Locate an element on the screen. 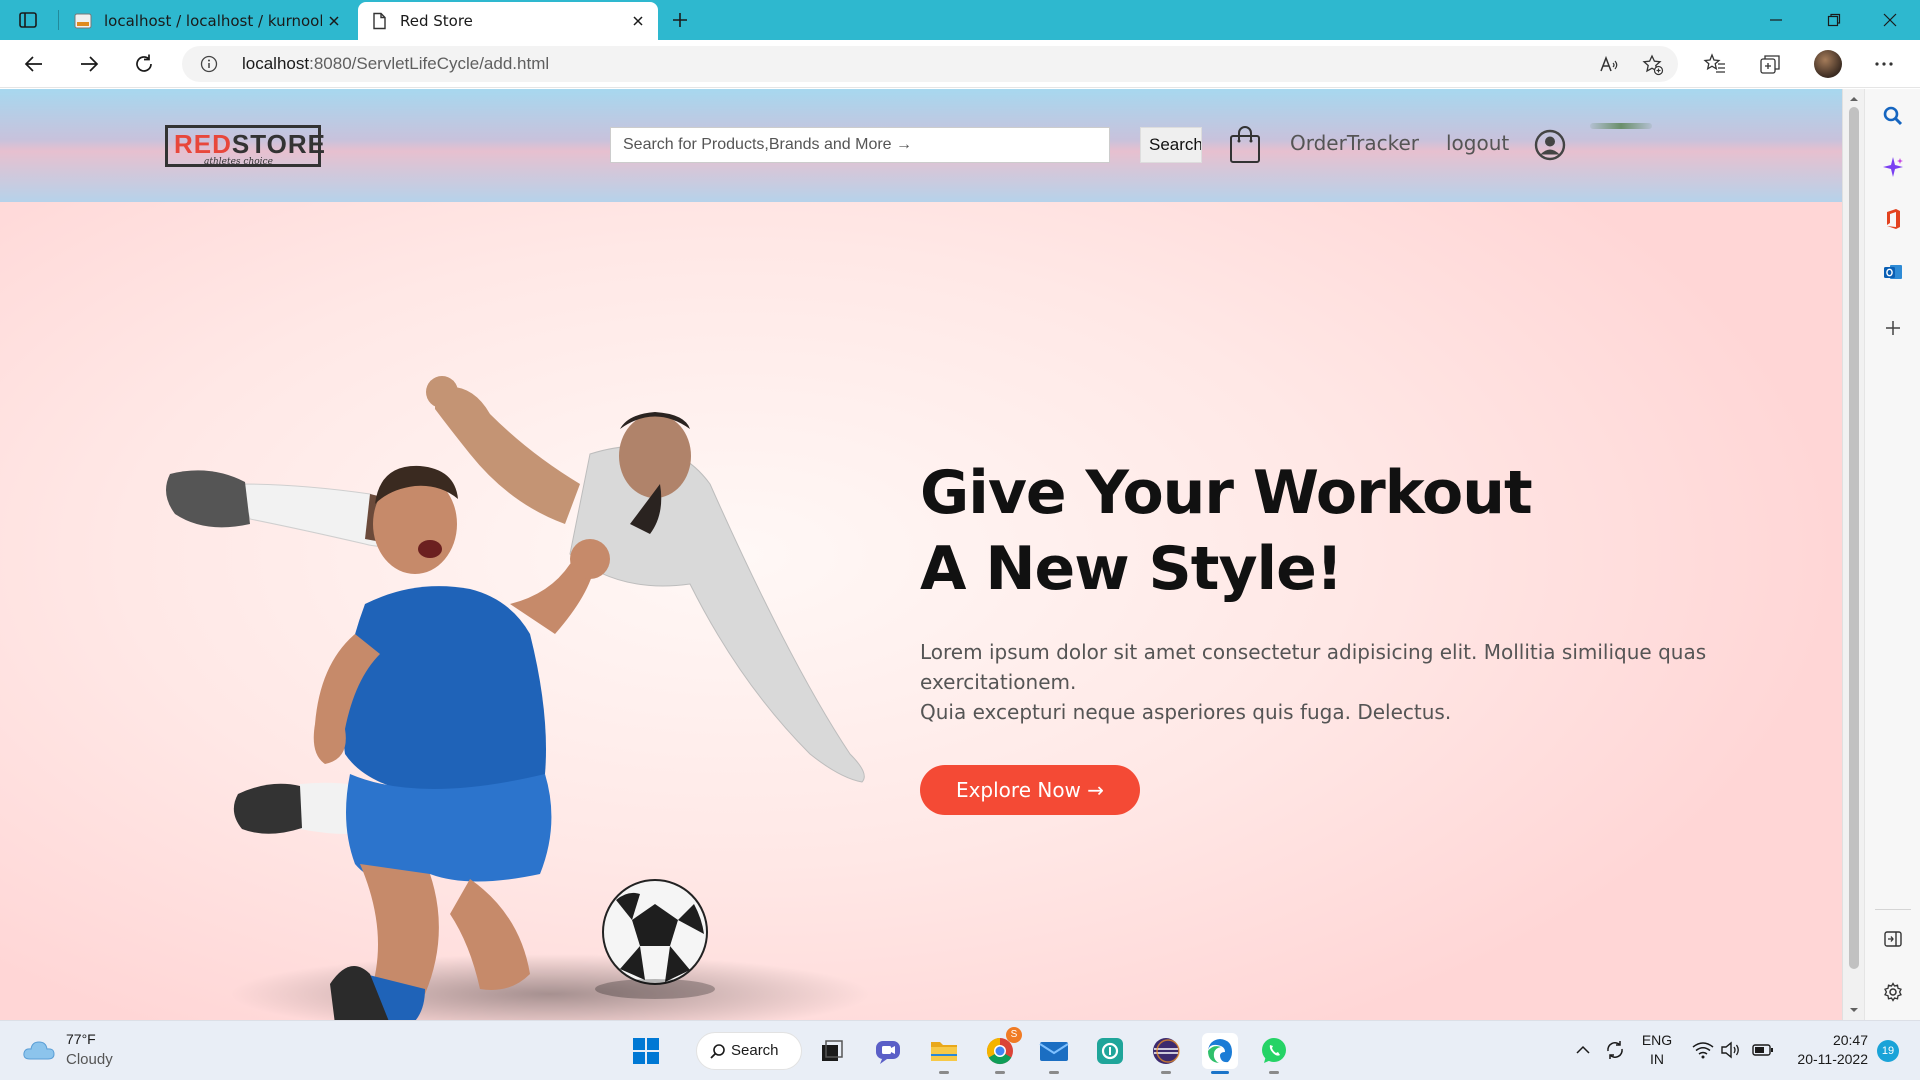 This screenshot has height=1080, width=1920. read-aloud-icon is located at coordinates (1609, 65).